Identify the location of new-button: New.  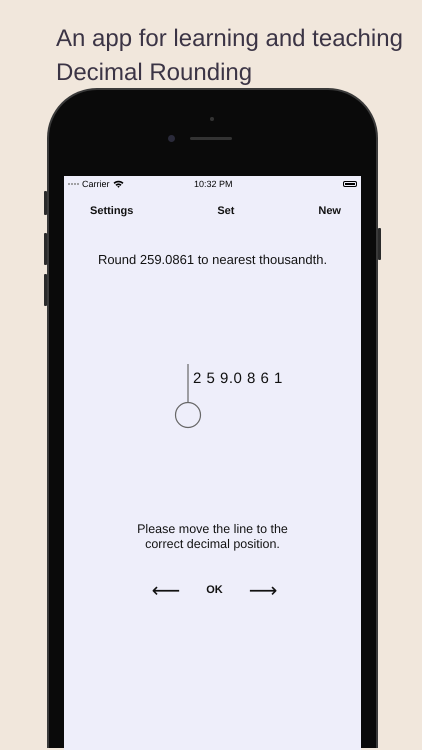
(329, 211).